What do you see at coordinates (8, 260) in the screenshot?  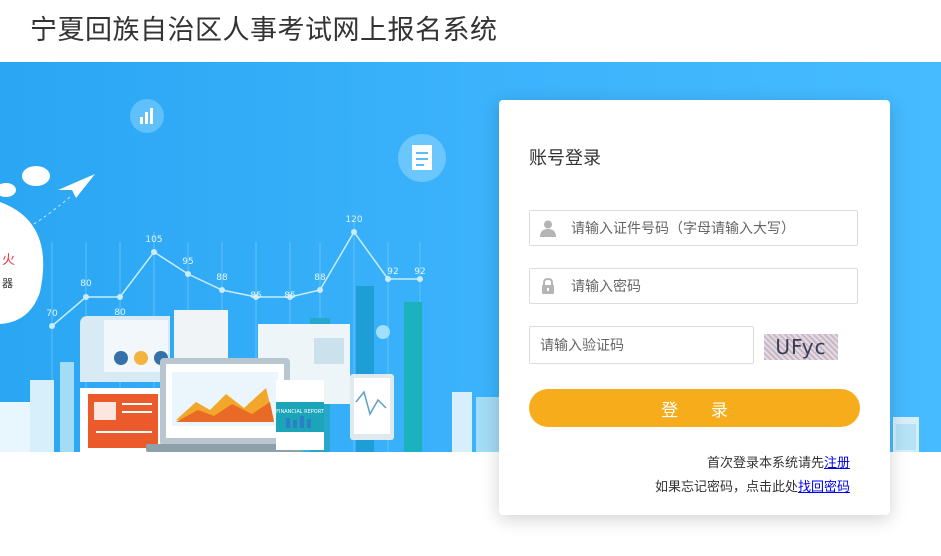 I see `banner-side-text: 火` at bounding box center [8, 260].